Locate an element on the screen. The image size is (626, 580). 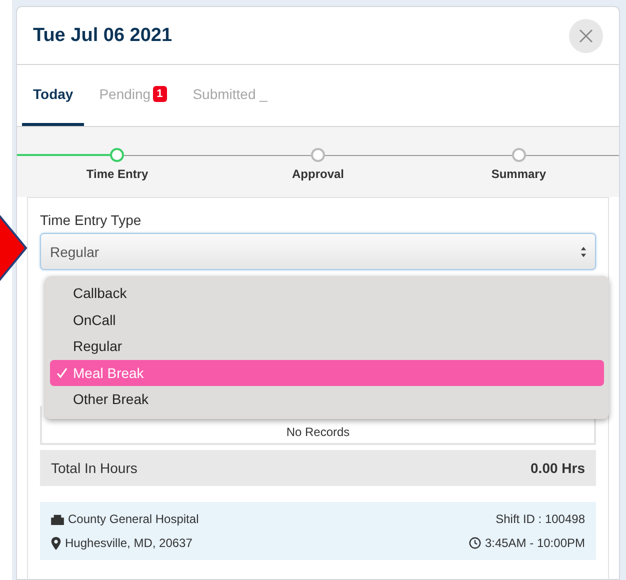
facility-name: County General Hospital is located at coordinates (133, 519).